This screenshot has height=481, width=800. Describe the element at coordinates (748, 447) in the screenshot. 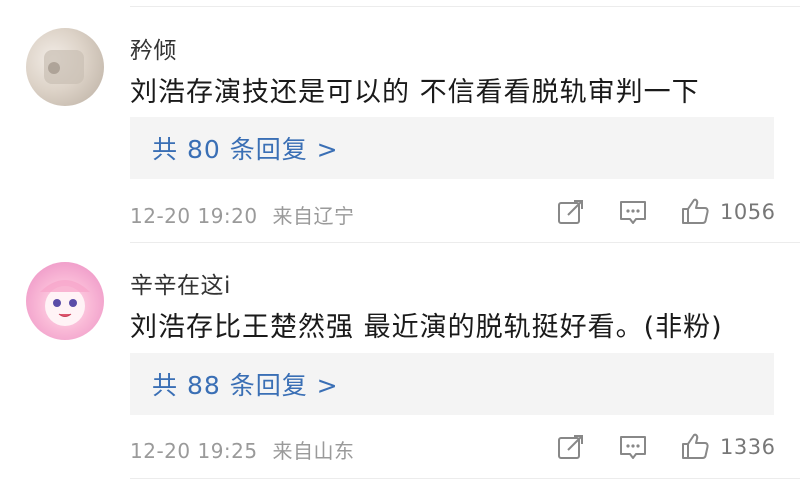

I see `like-count: 1336` at that location.